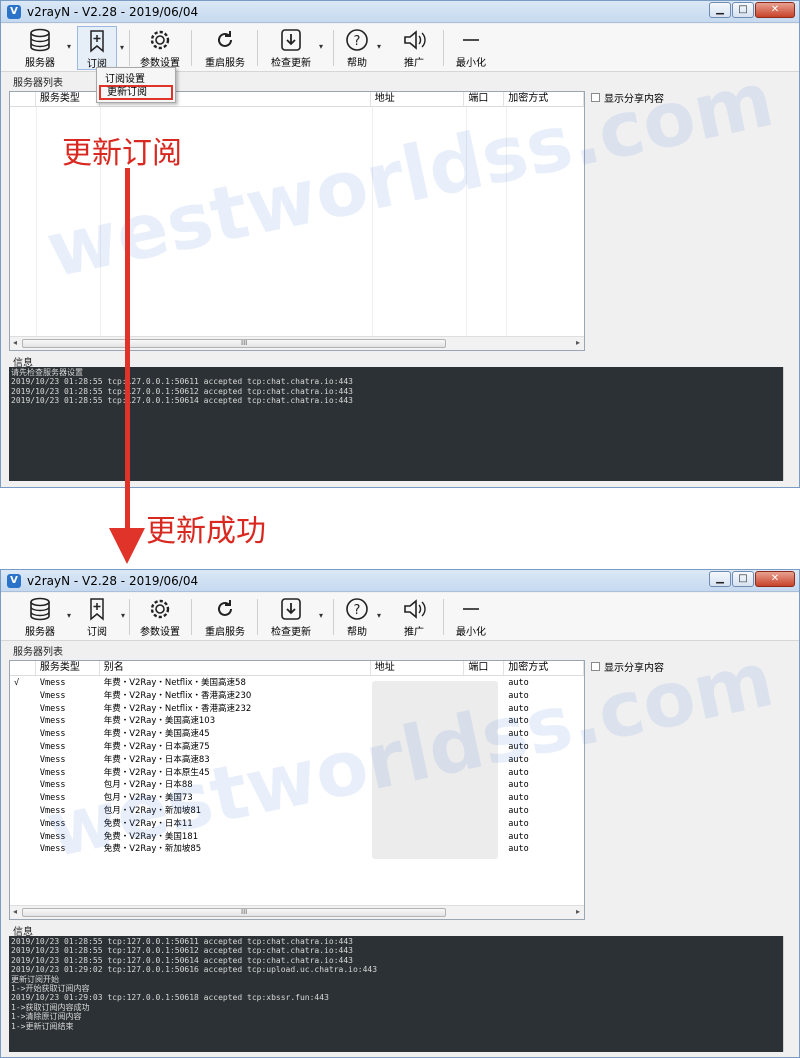  What do you see at coordinates (297, 773) in the screenshot?
I see `table-row: Vmess 年费・V2Ray・日本原生45 auto` at bounding box center [297, 773].